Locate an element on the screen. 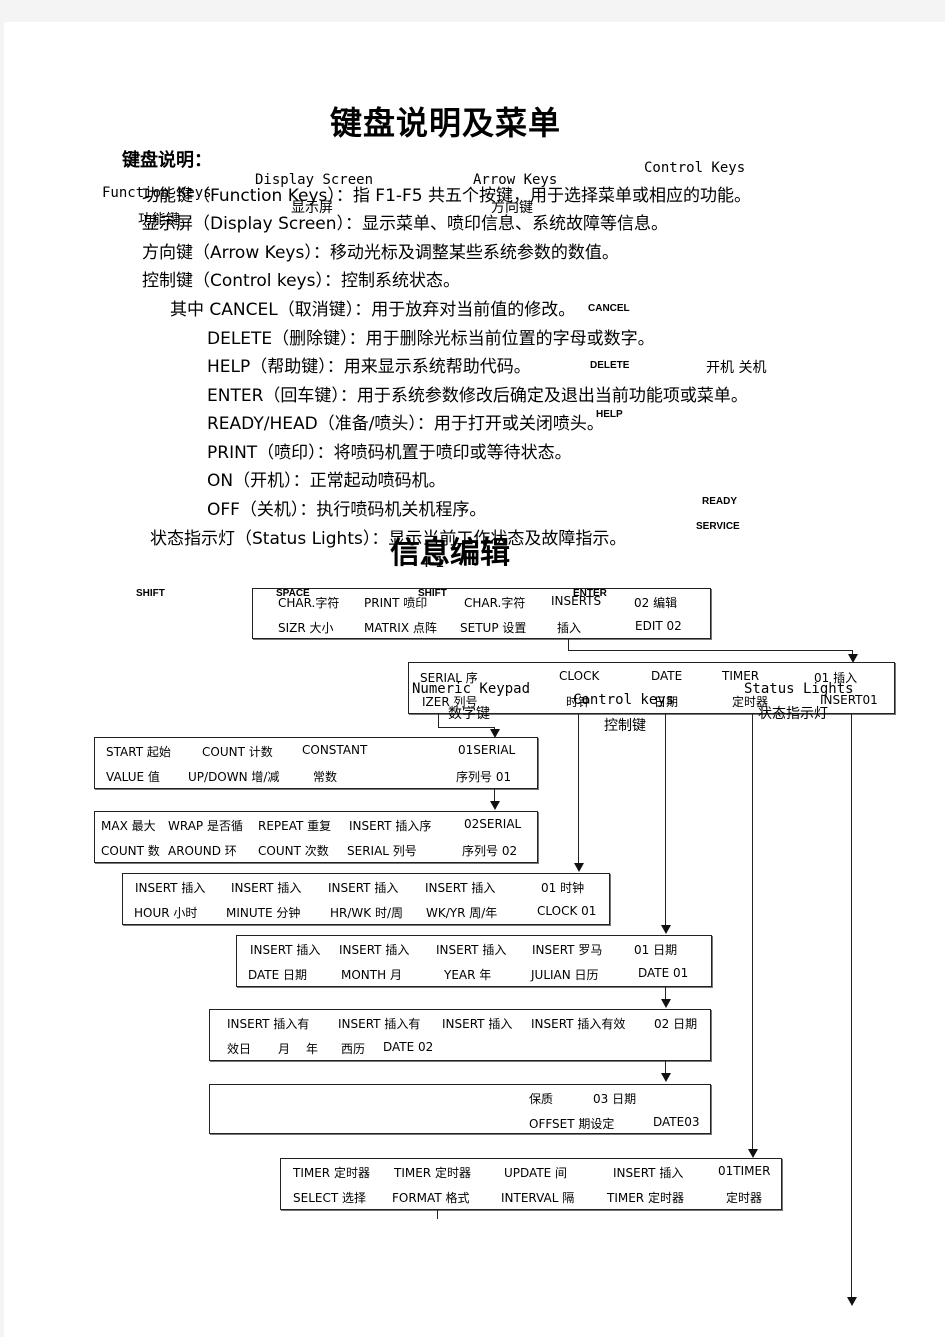  label-shift-left: SHIFT is located at coordinates (150, 593).